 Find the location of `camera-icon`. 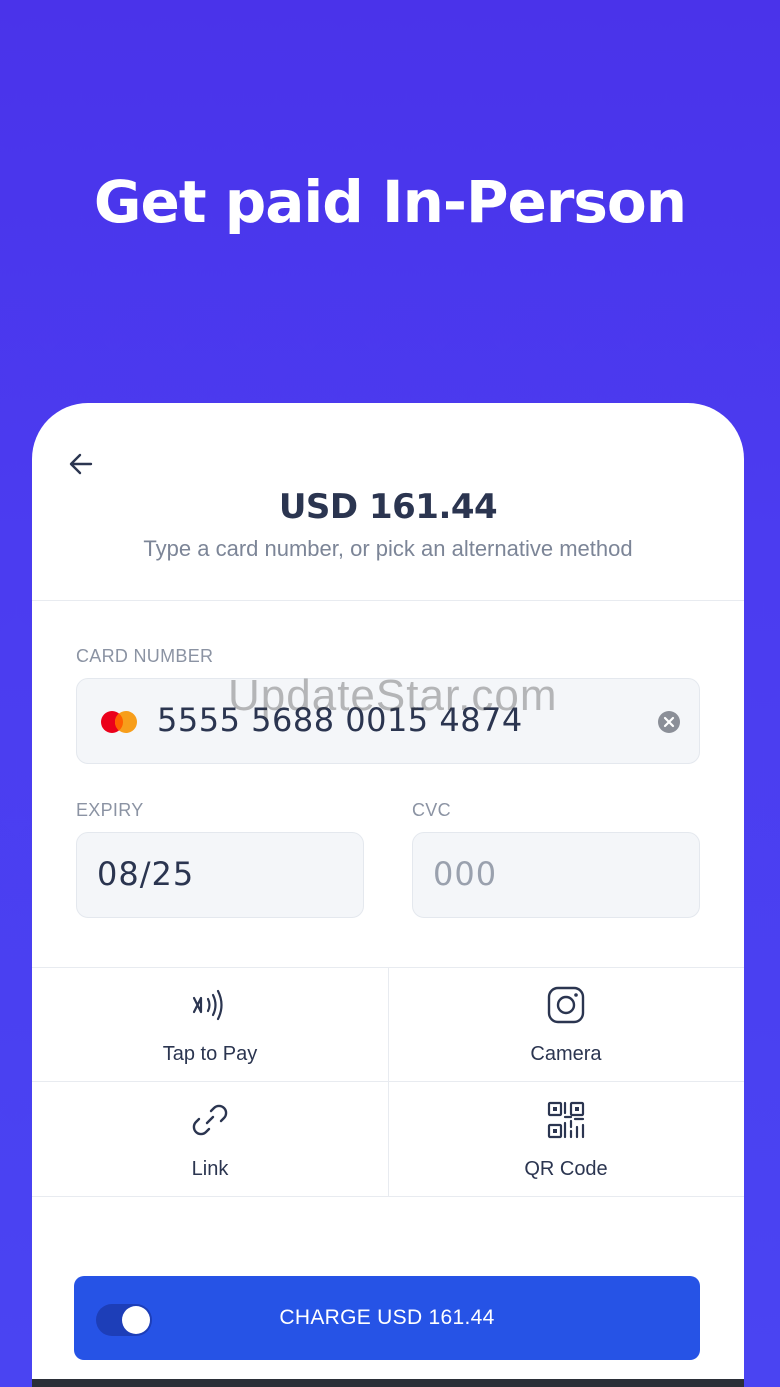

camera-icon is located at coordinates (566, 1005).